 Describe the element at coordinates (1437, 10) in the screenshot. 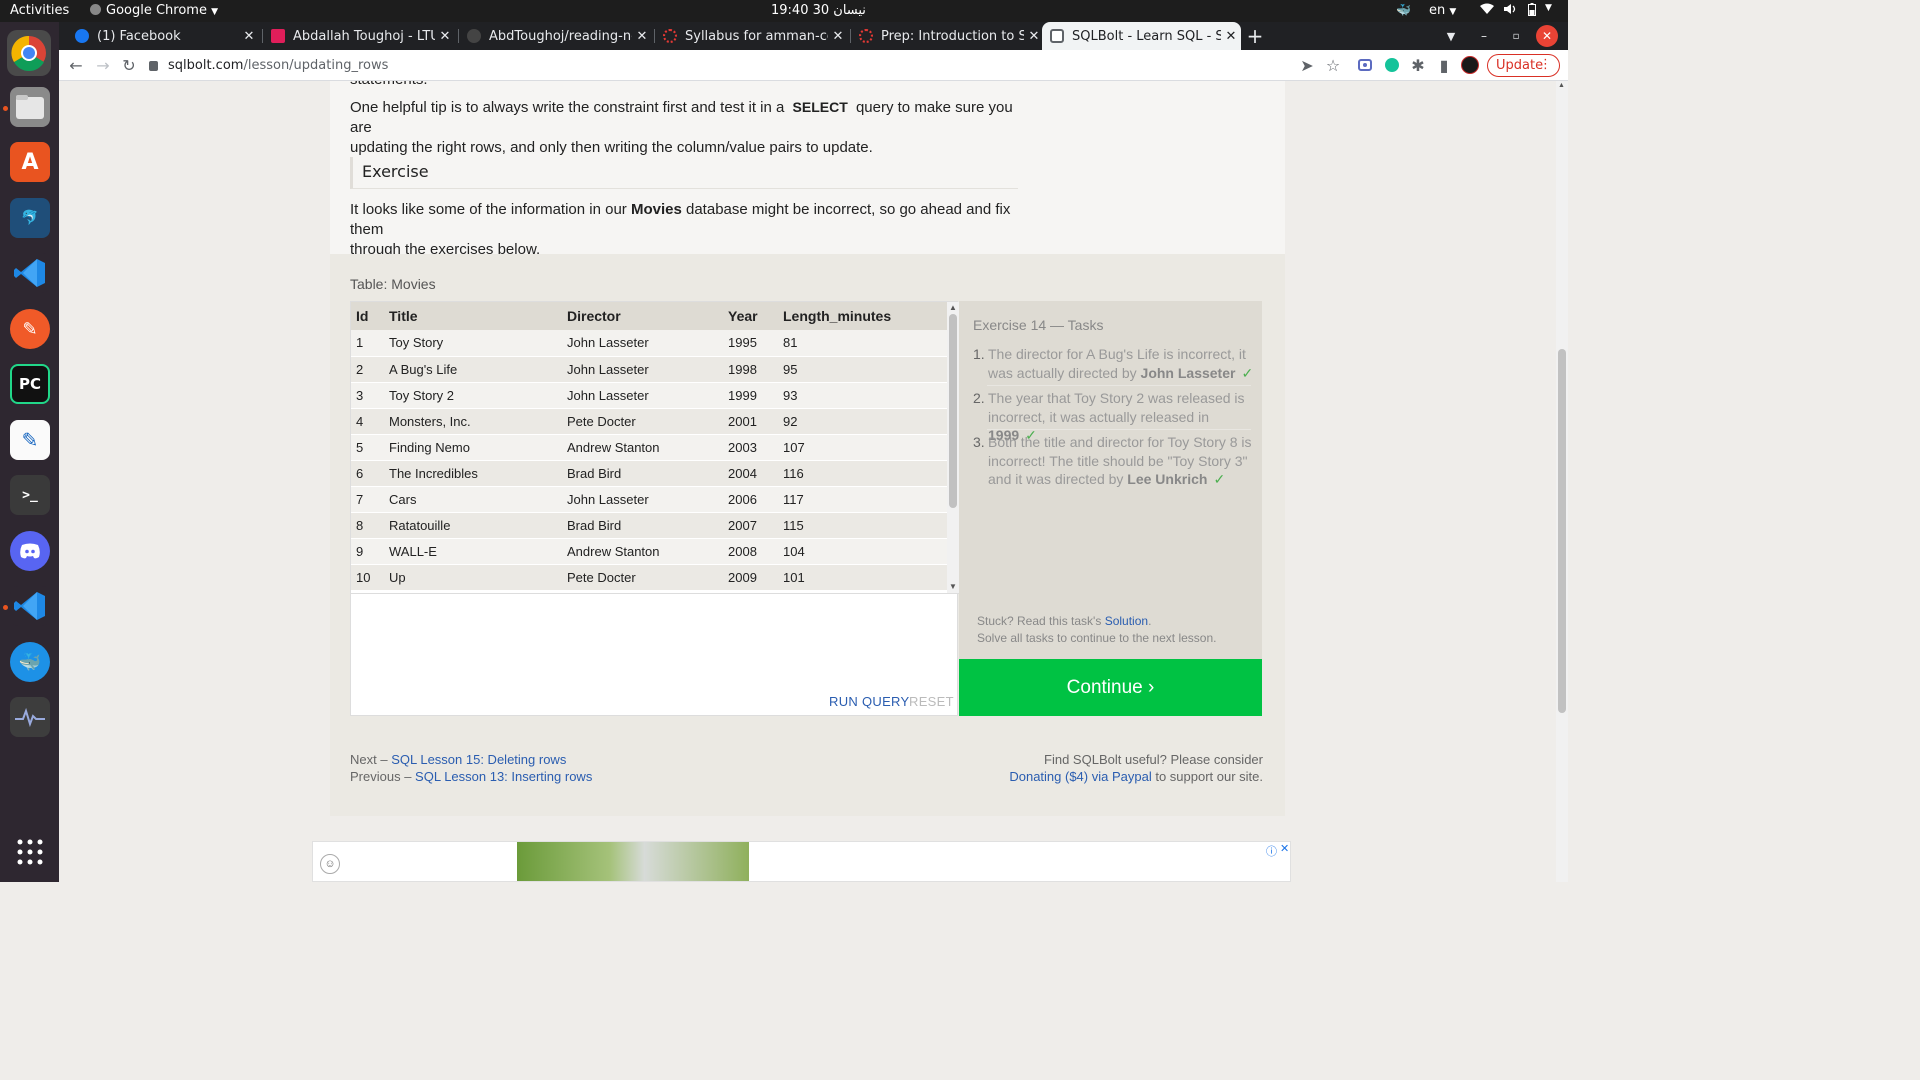

I see `language-label: en` at that location.